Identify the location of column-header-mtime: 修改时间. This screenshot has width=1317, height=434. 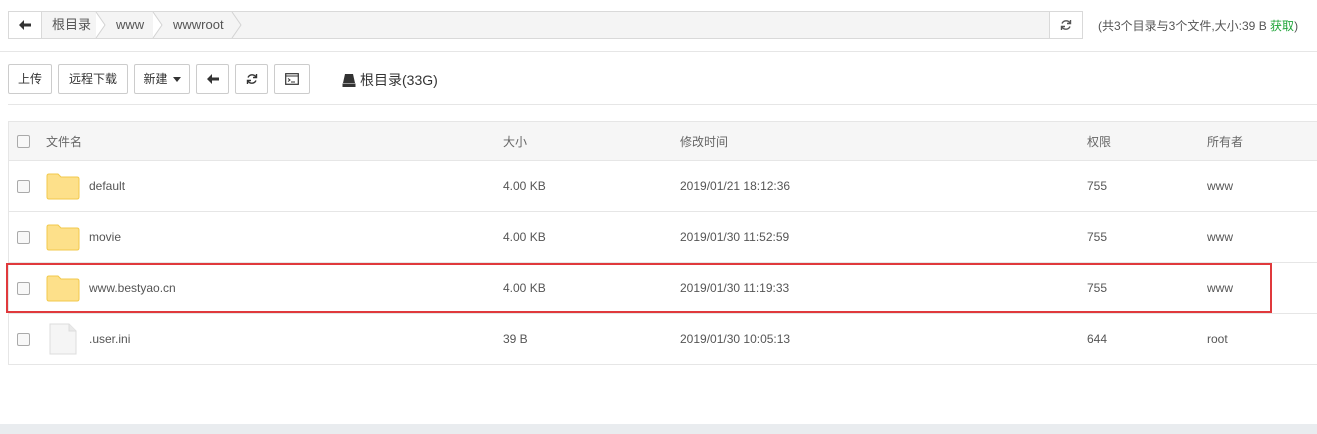
(704, 141).